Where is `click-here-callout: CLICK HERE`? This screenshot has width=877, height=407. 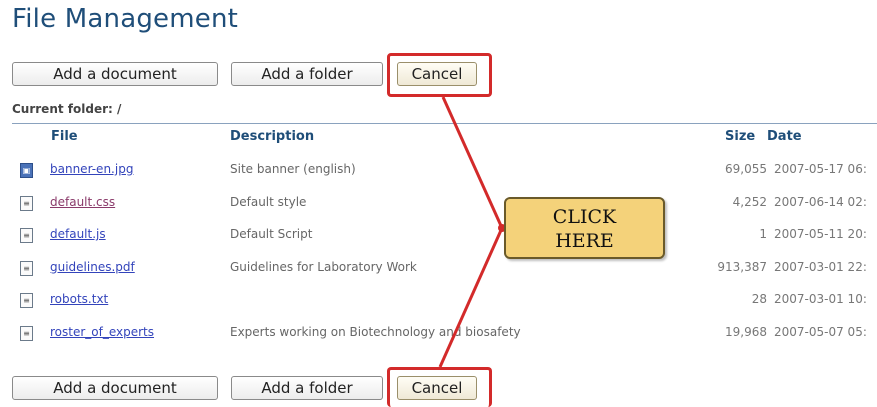
click-here-callout: CLICK HERE is located at coordinates (584, 228).